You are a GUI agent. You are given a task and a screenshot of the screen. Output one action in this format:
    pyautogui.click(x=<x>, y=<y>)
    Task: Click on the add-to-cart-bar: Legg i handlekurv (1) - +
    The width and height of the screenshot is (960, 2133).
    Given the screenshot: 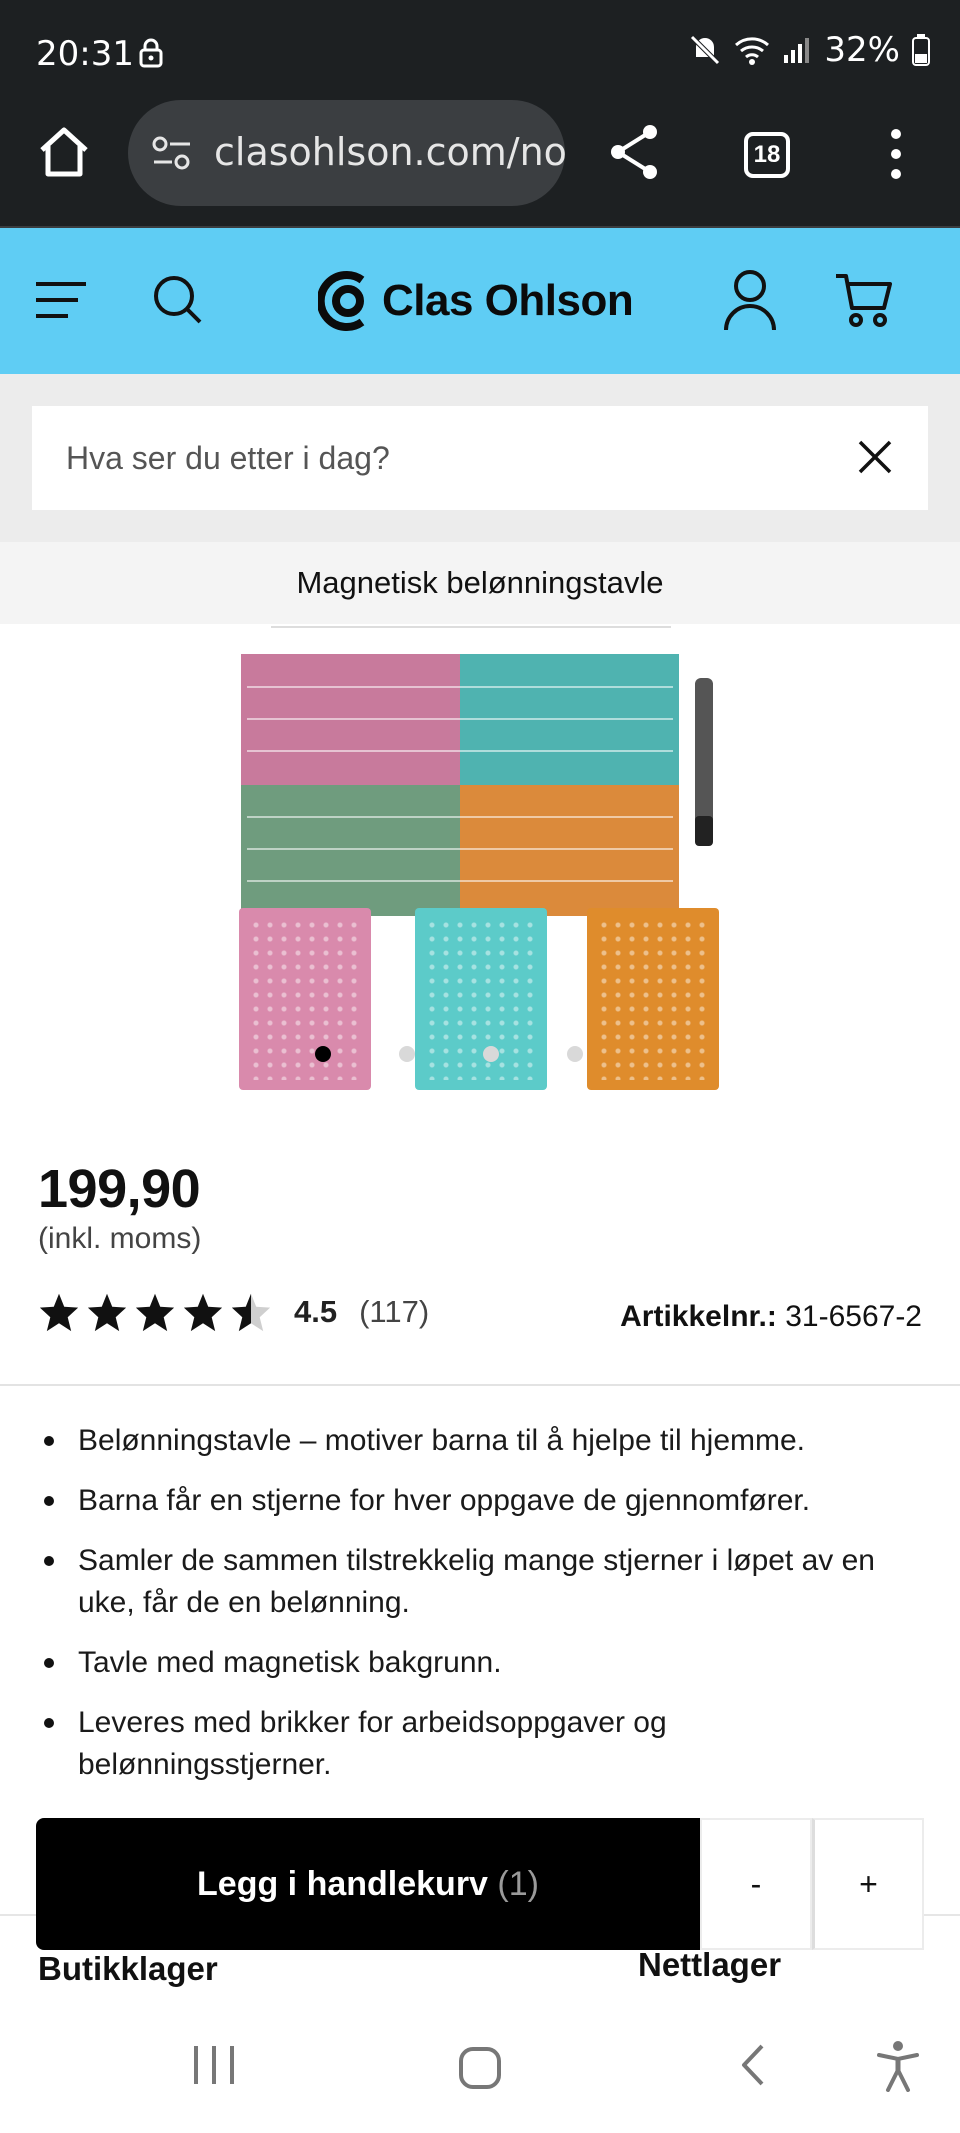 What is the action you would take?
    pyautogui.click(x=480, y=1884)
    